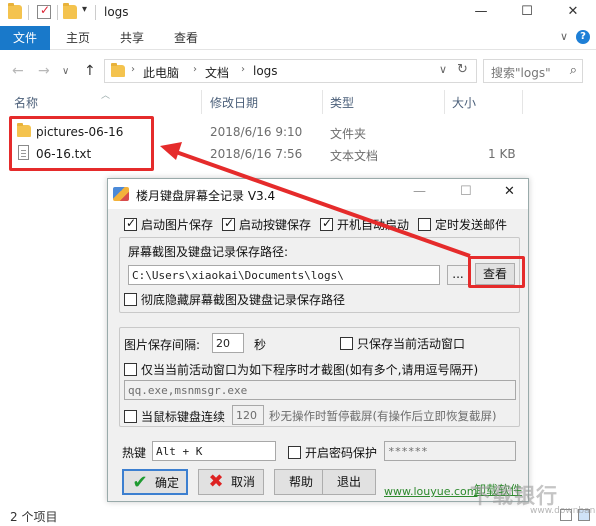 Image resolution: width=596 pixels, height=526 pixels. Describe the element at coordinates (161, 72) in the screenshot. I see `breadcrumb-this-pc: 此电脑` at that location.